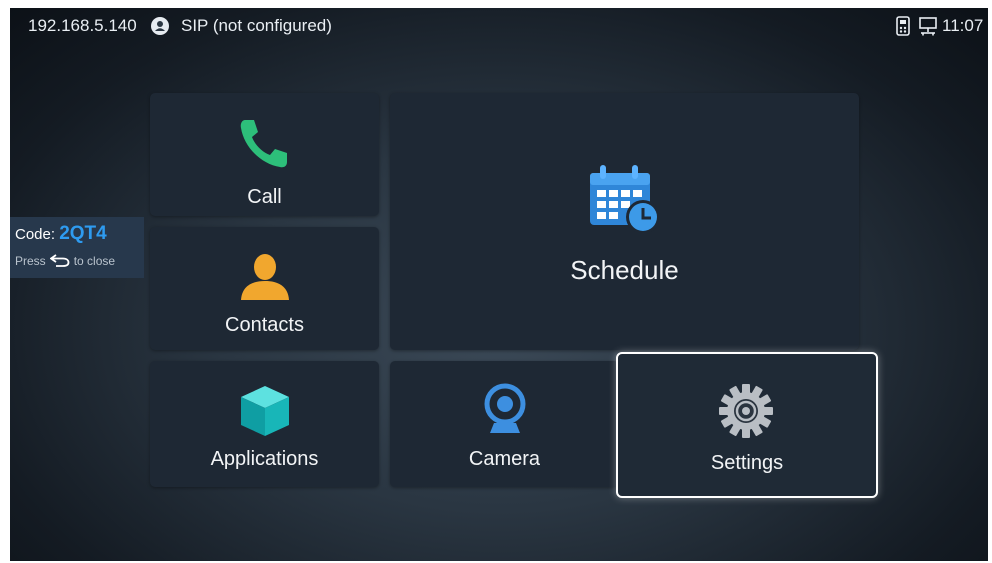 This screenshot has height=563, width=992. I want to click on calendar-clock-icon, so click(625, 199).